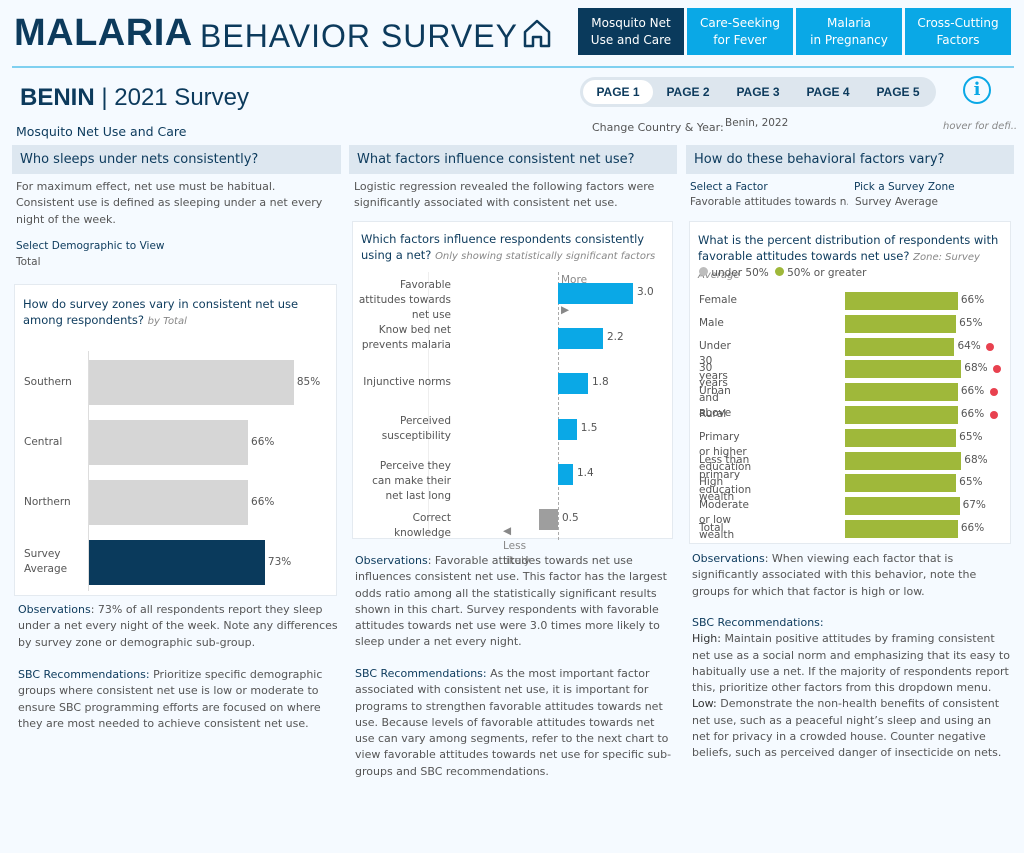 The width and height of the screenshot is (1024, 853). Describe the element at coordinates (167, 321) in the screenshot. I see `chart-subtitle: by Total` at that location.